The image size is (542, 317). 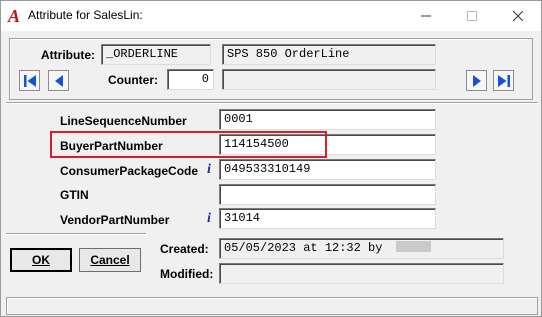 I want to click on first-record-icon, so click(x=29, y=80).